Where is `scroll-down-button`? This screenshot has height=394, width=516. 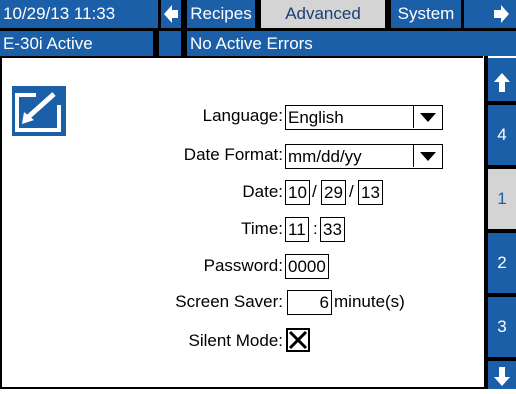
scroll-down-button is located at coordinates (502, 375).